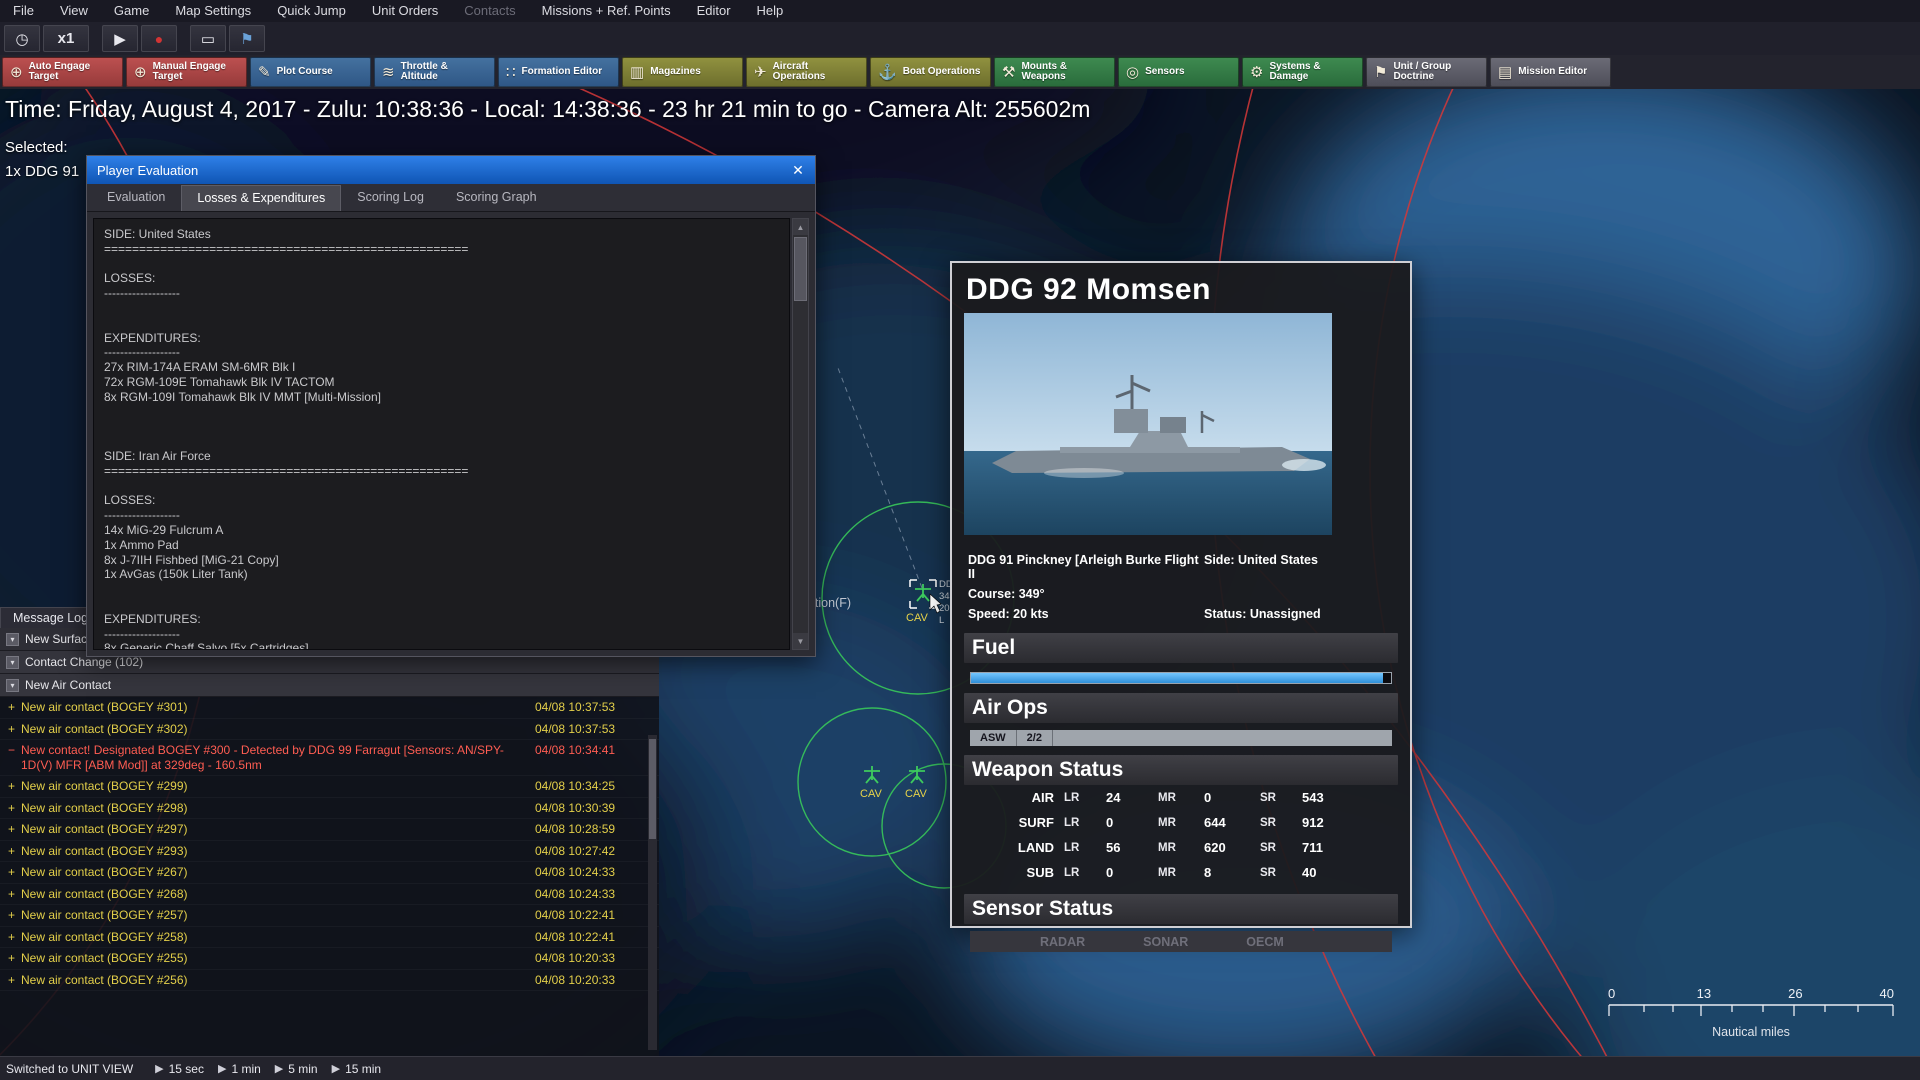 This screenshot has width=1920, height=1080. Describe the element at coordinates (42, 171) in the screenshot. I see `selected-value: 1x DDG 91` at that location.